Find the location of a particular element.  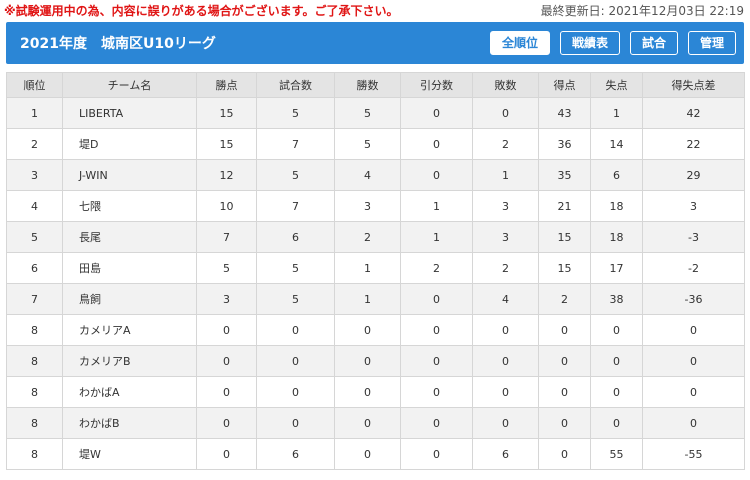

table-row: 8 わかばA 0 0 0 0 0 0 0 0 is located at coordinates (375, 392).